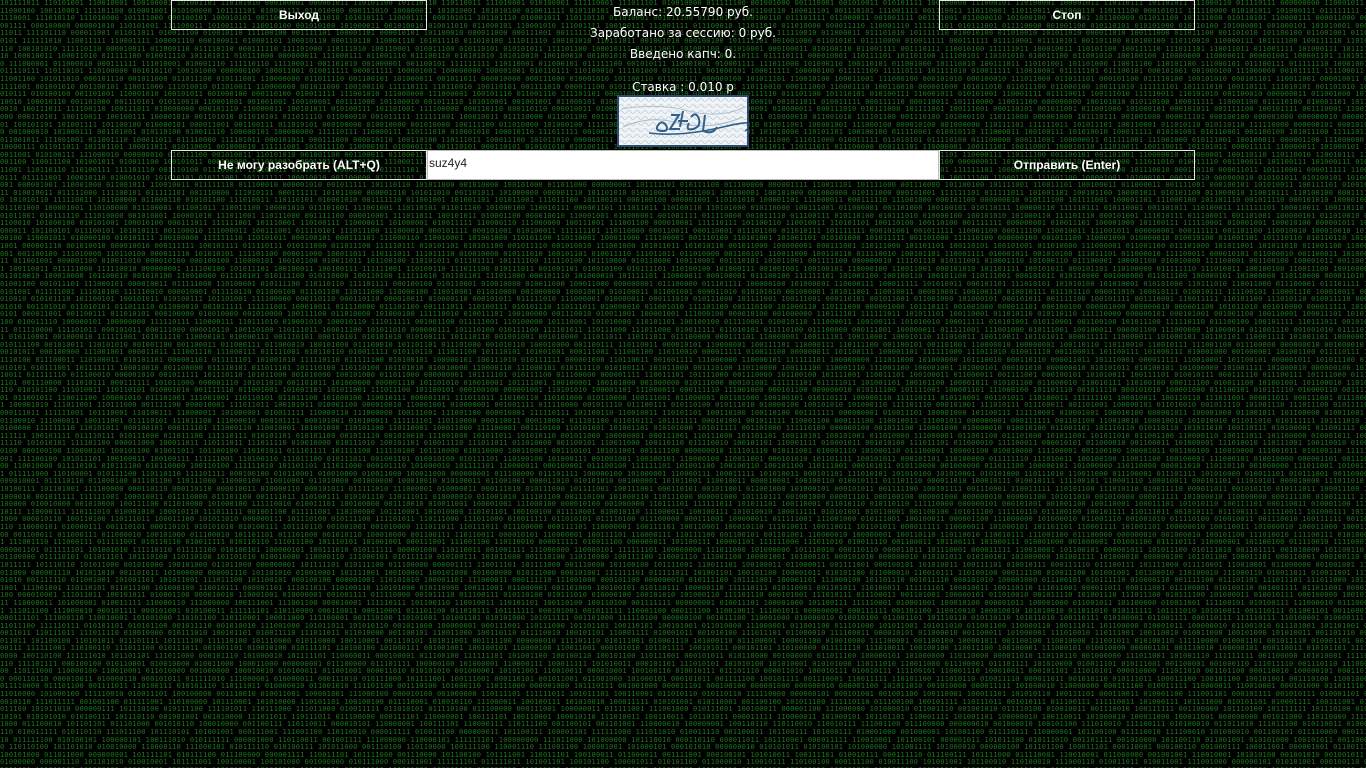 The height and width of the screenshot is (768, 1366). I want to click on exit-button: Выход, so click(299, 15).